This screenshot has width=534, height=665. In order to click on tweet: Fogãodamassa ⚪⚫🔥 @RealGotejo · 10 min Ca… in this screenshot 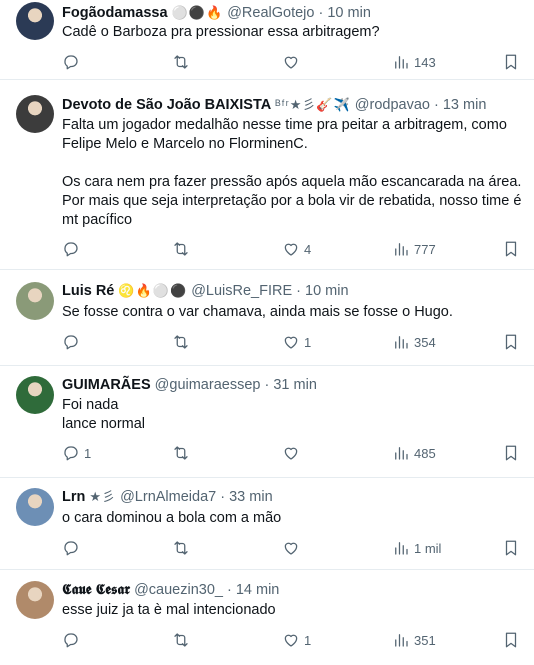, I will do `click(267, 40)`.